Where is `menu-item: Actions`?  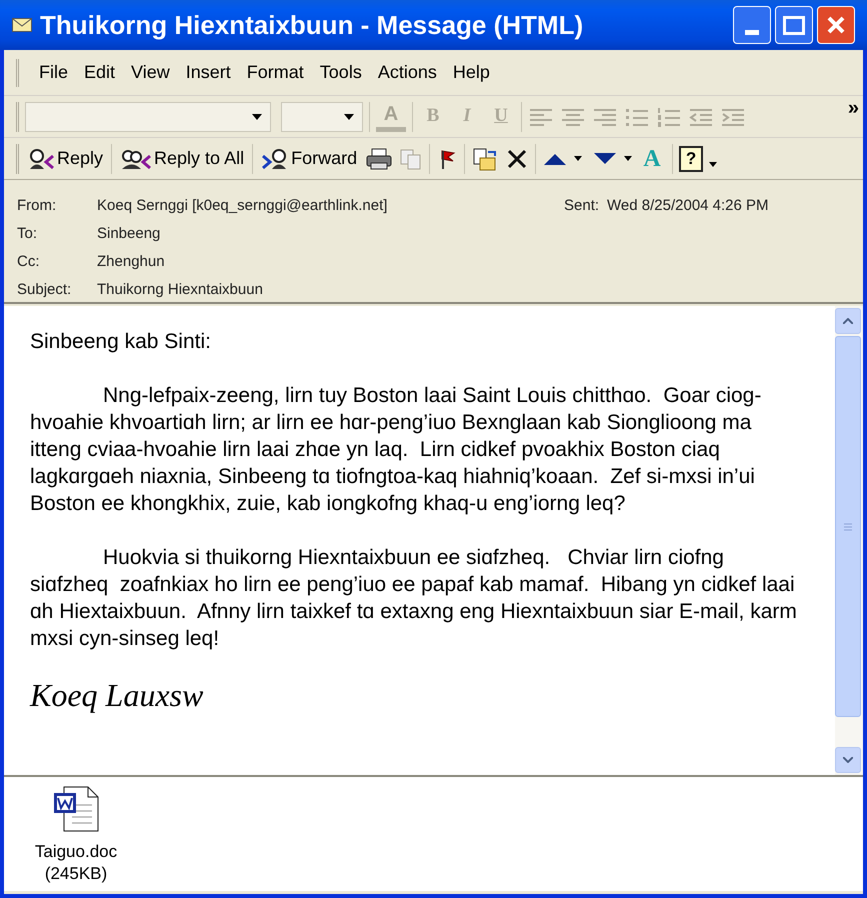 menu-item: Actions is located at coordinates (407, 72).